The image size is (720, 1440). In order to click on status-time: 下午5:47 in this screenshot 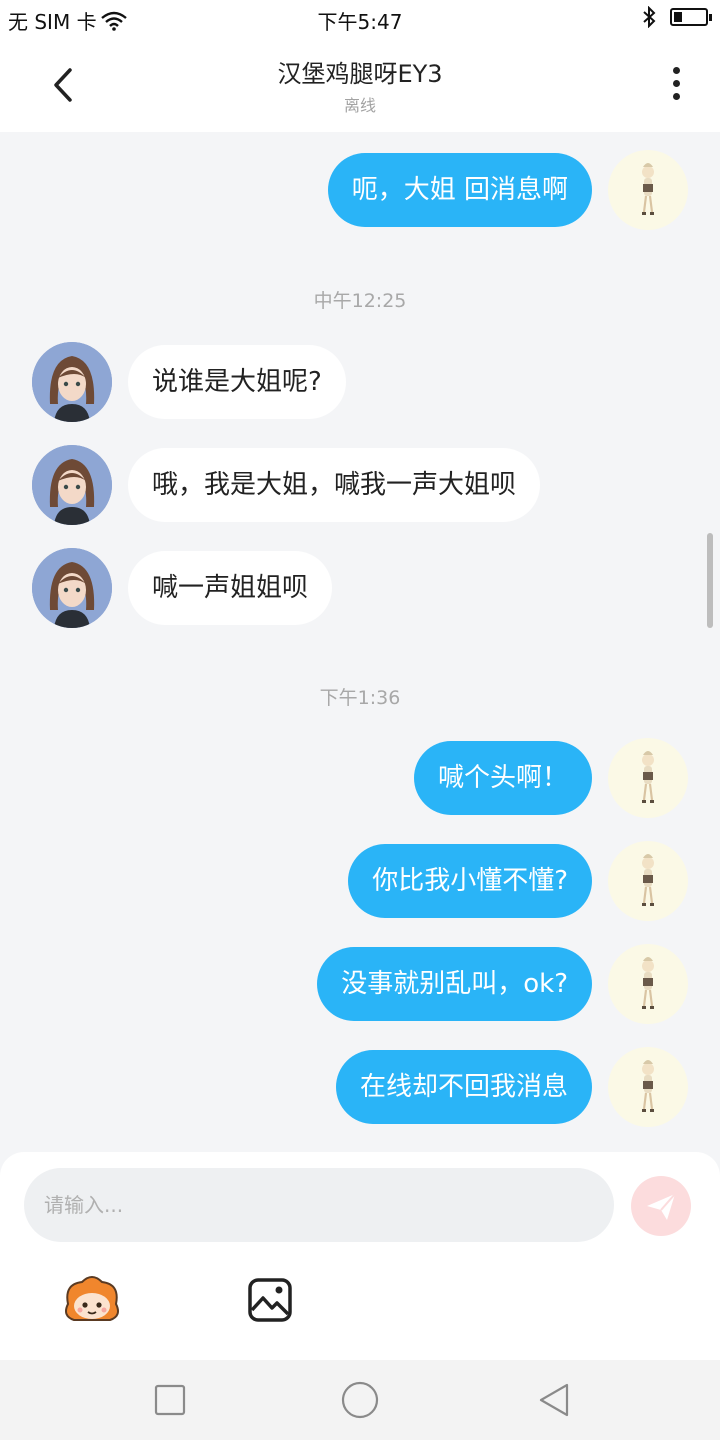, I will do `click(360, 22)`.